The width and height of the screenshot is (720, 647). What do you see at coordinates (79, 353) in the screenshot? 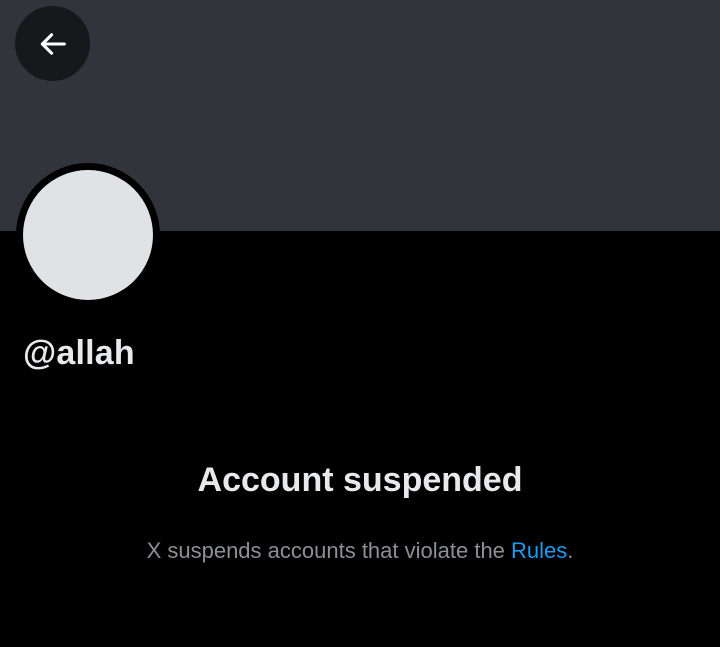
I see `profile-handle: @allah` at bounding box center [79, 353].